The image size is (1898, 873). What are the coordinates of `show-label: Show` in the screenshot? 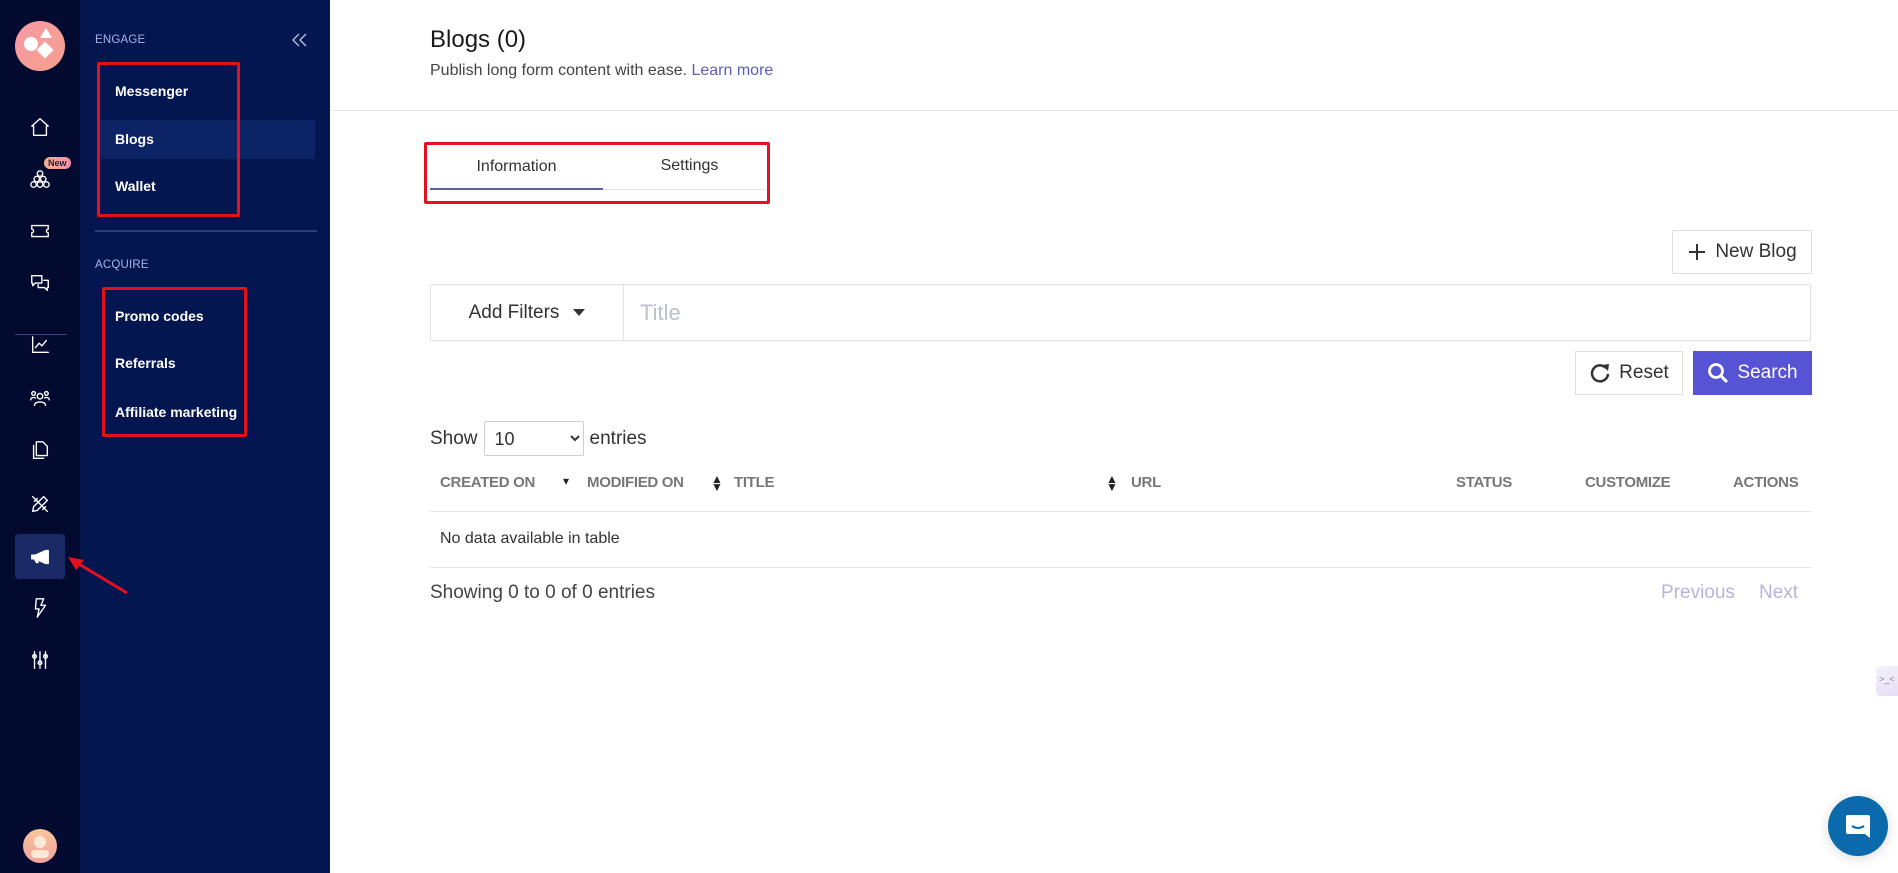 It's located at (454, 438).